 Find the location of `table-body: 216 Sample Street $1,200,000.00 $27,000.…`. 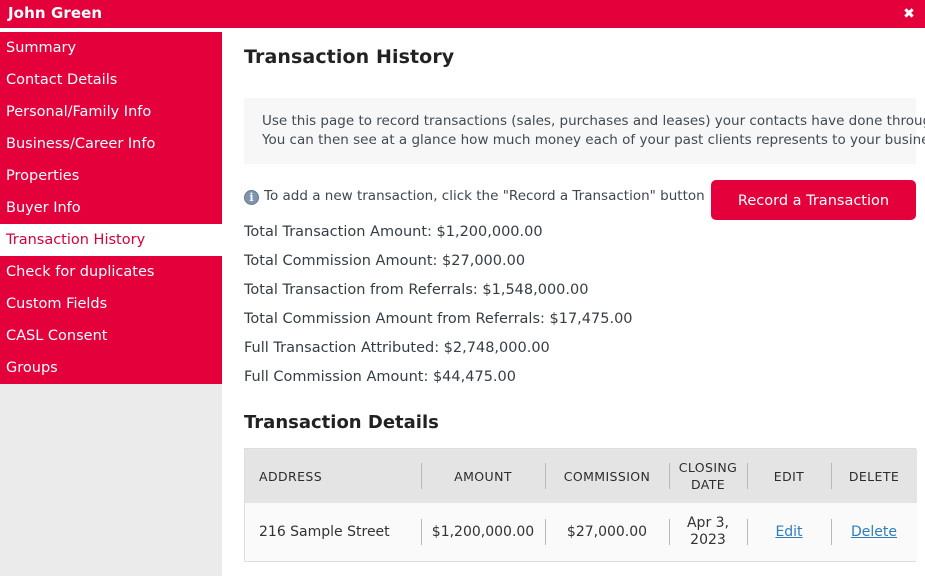

table-body: 216 Sample Street $1,200,000.00 $27,000.… is located at coordinates (581, 532).